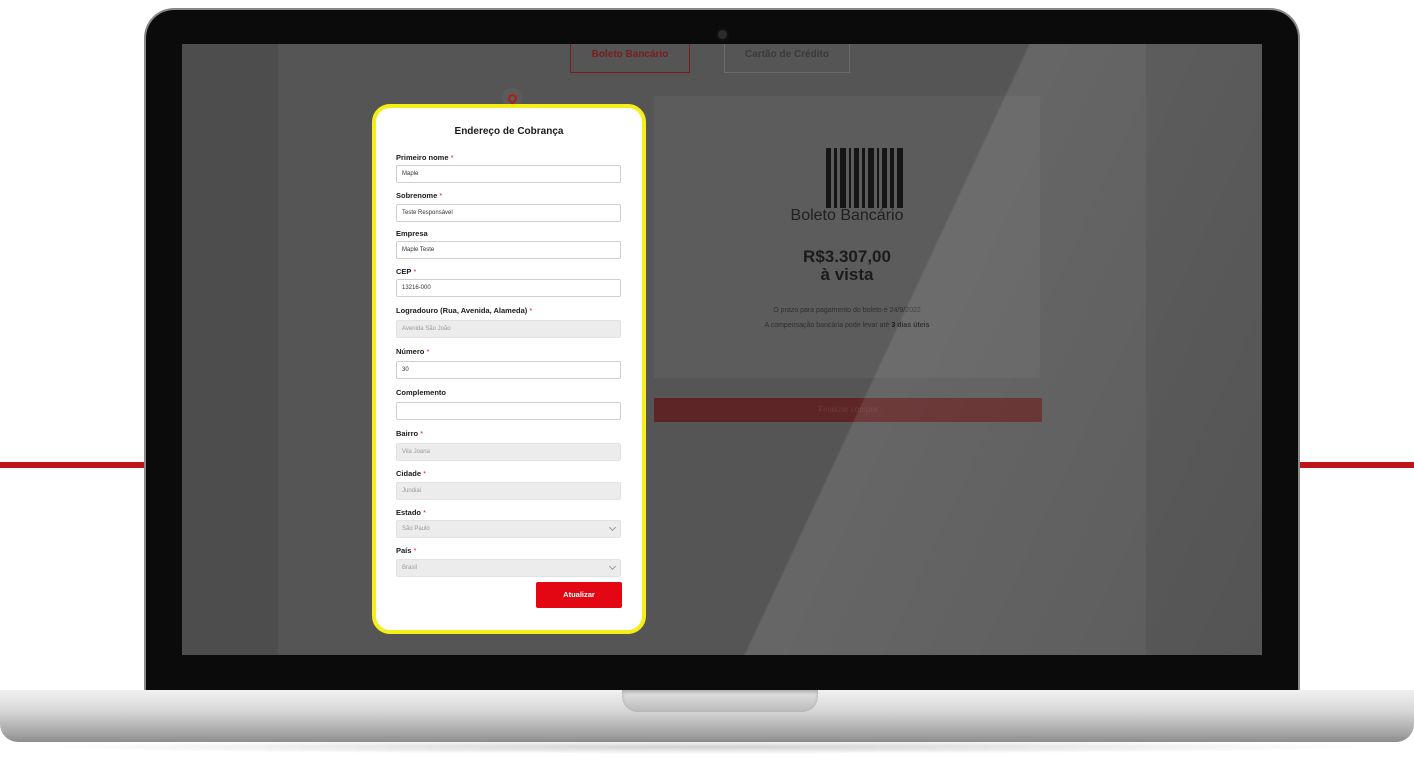  What do you see at coordinates (847, 256) in the screenshot?
I see `amount-value: R$3.307,00` at bounding box center [847, 256].